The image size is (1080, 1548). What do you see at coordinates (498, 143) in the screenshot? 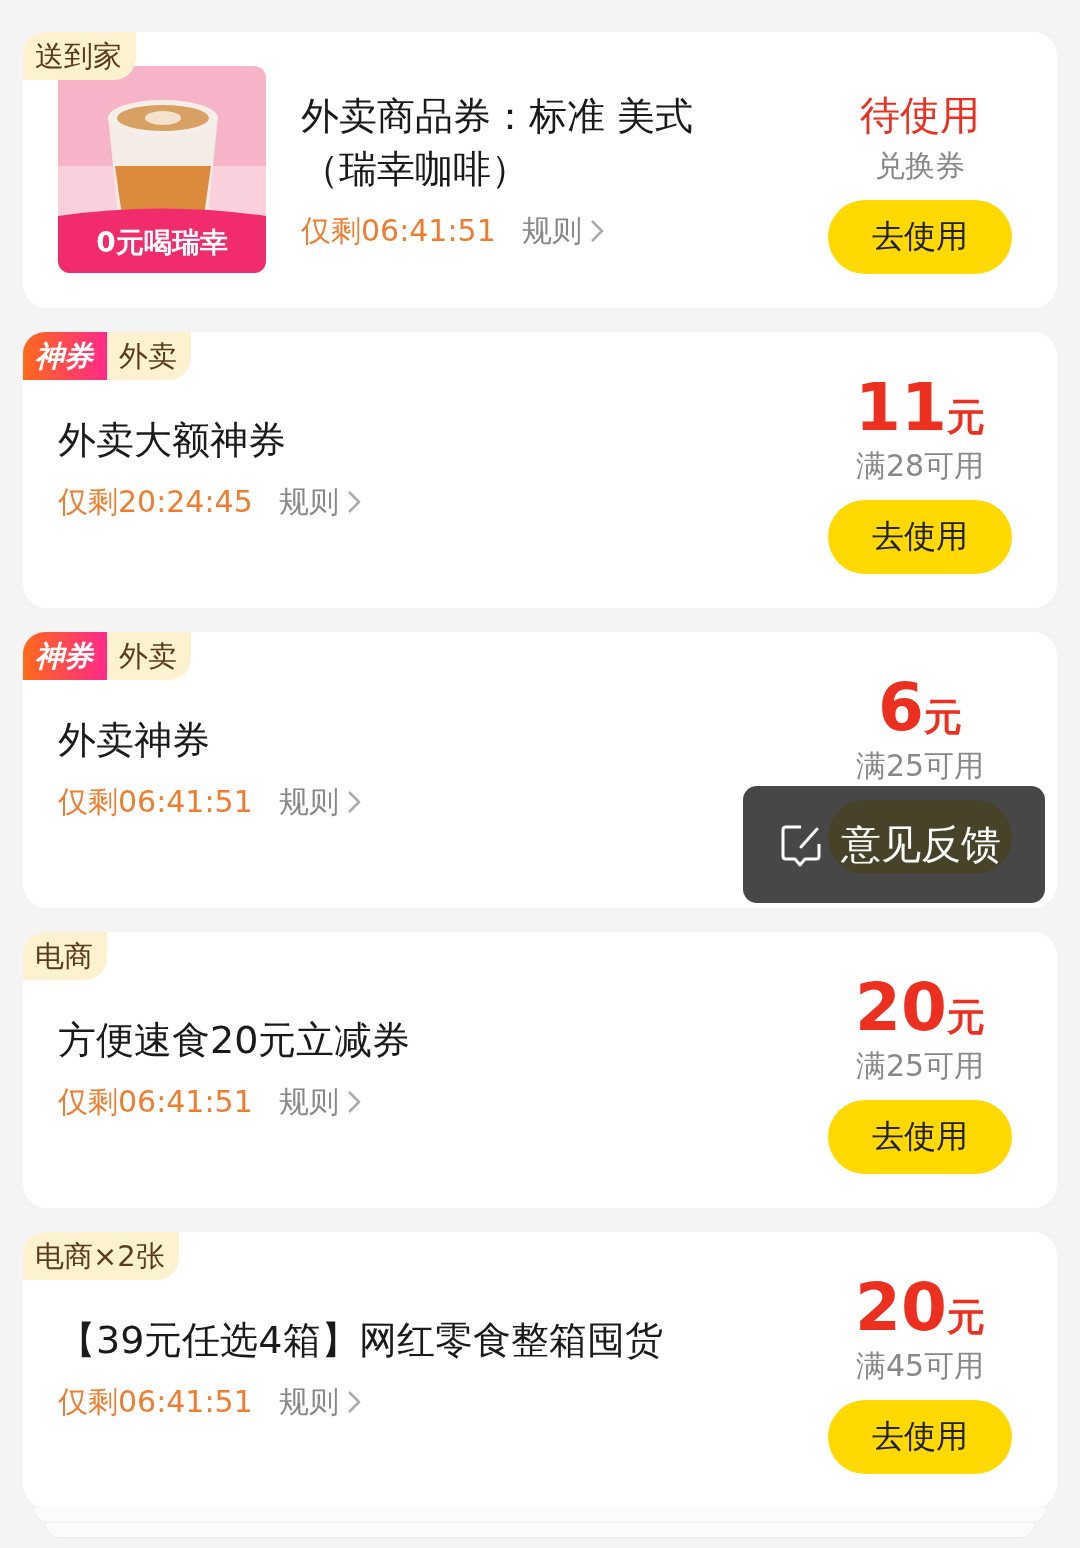
I see `coupon-title: 外卖商品券：标准 美式（瑞幸咖啡）` at bounding box center [498, 143].